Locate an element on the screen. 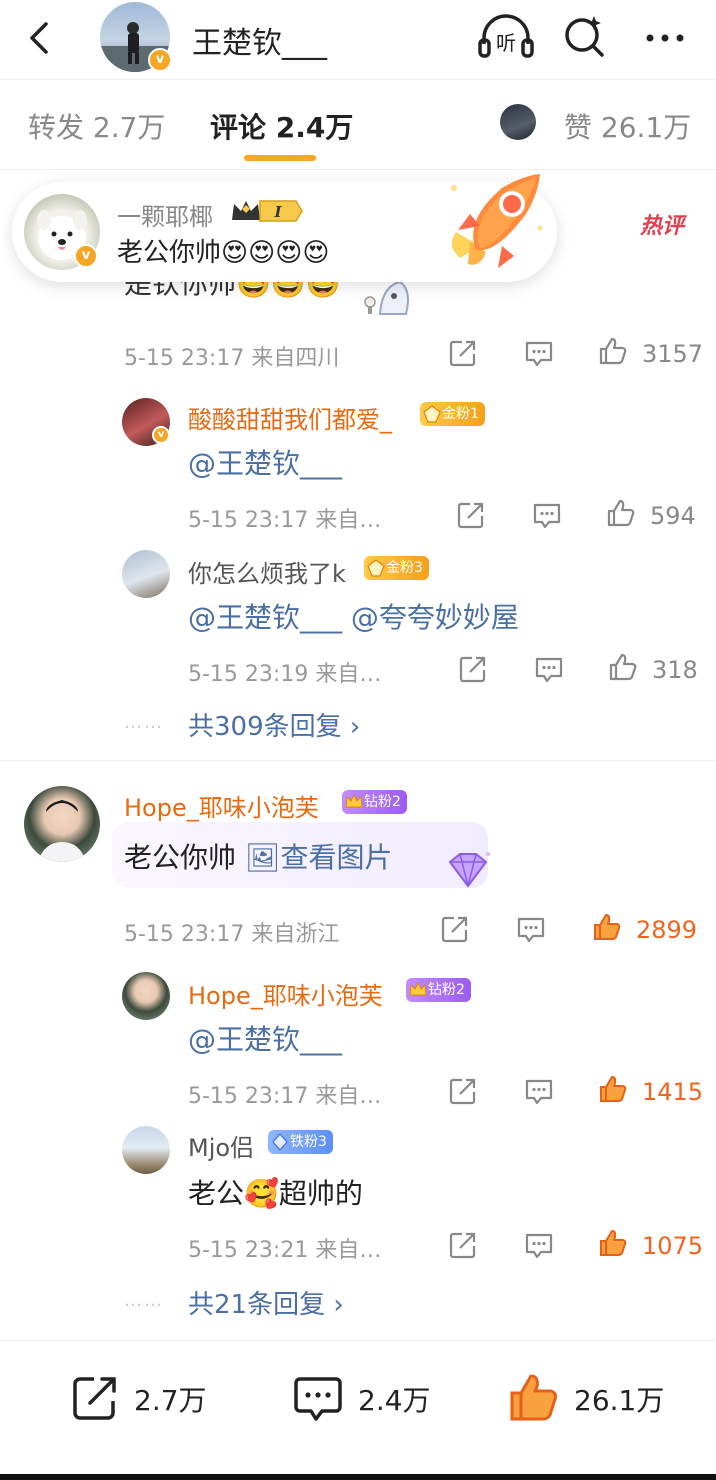 Image resolution: width=716 pixels, height=1480 pixels. headphones-icon: 听 is located at coordinates (506, 37).